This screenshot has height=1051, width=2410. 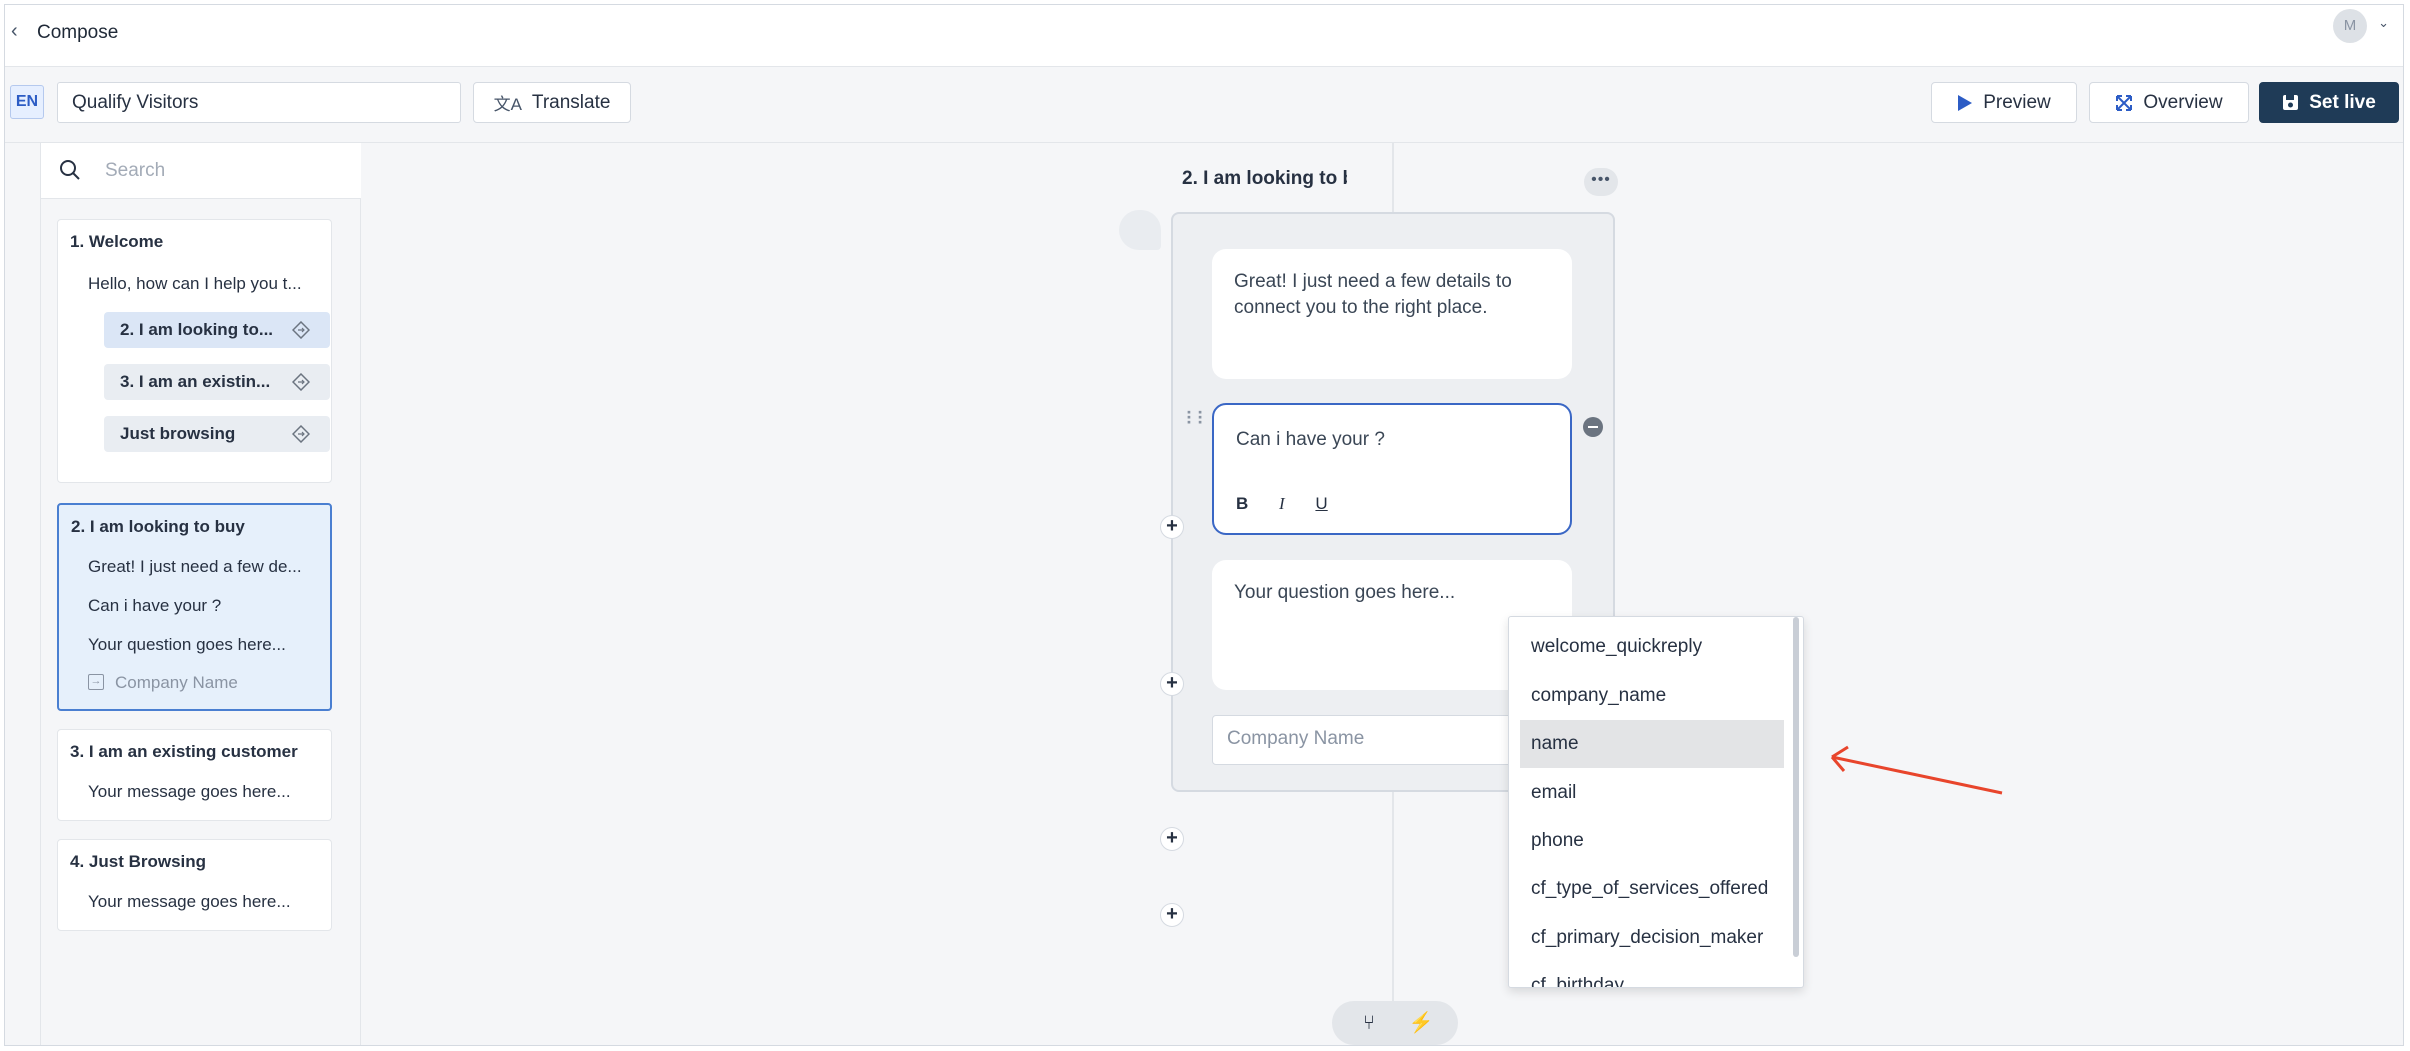 I want to click on card-title: 4. Just Browsing, so click(x=138, y=861).